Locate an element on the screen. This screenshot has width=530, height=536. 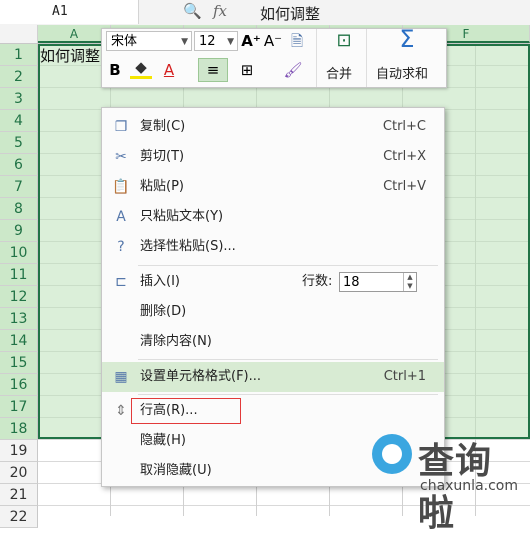
autosum-button: 自动求和 is located at coordinates (402, 72).